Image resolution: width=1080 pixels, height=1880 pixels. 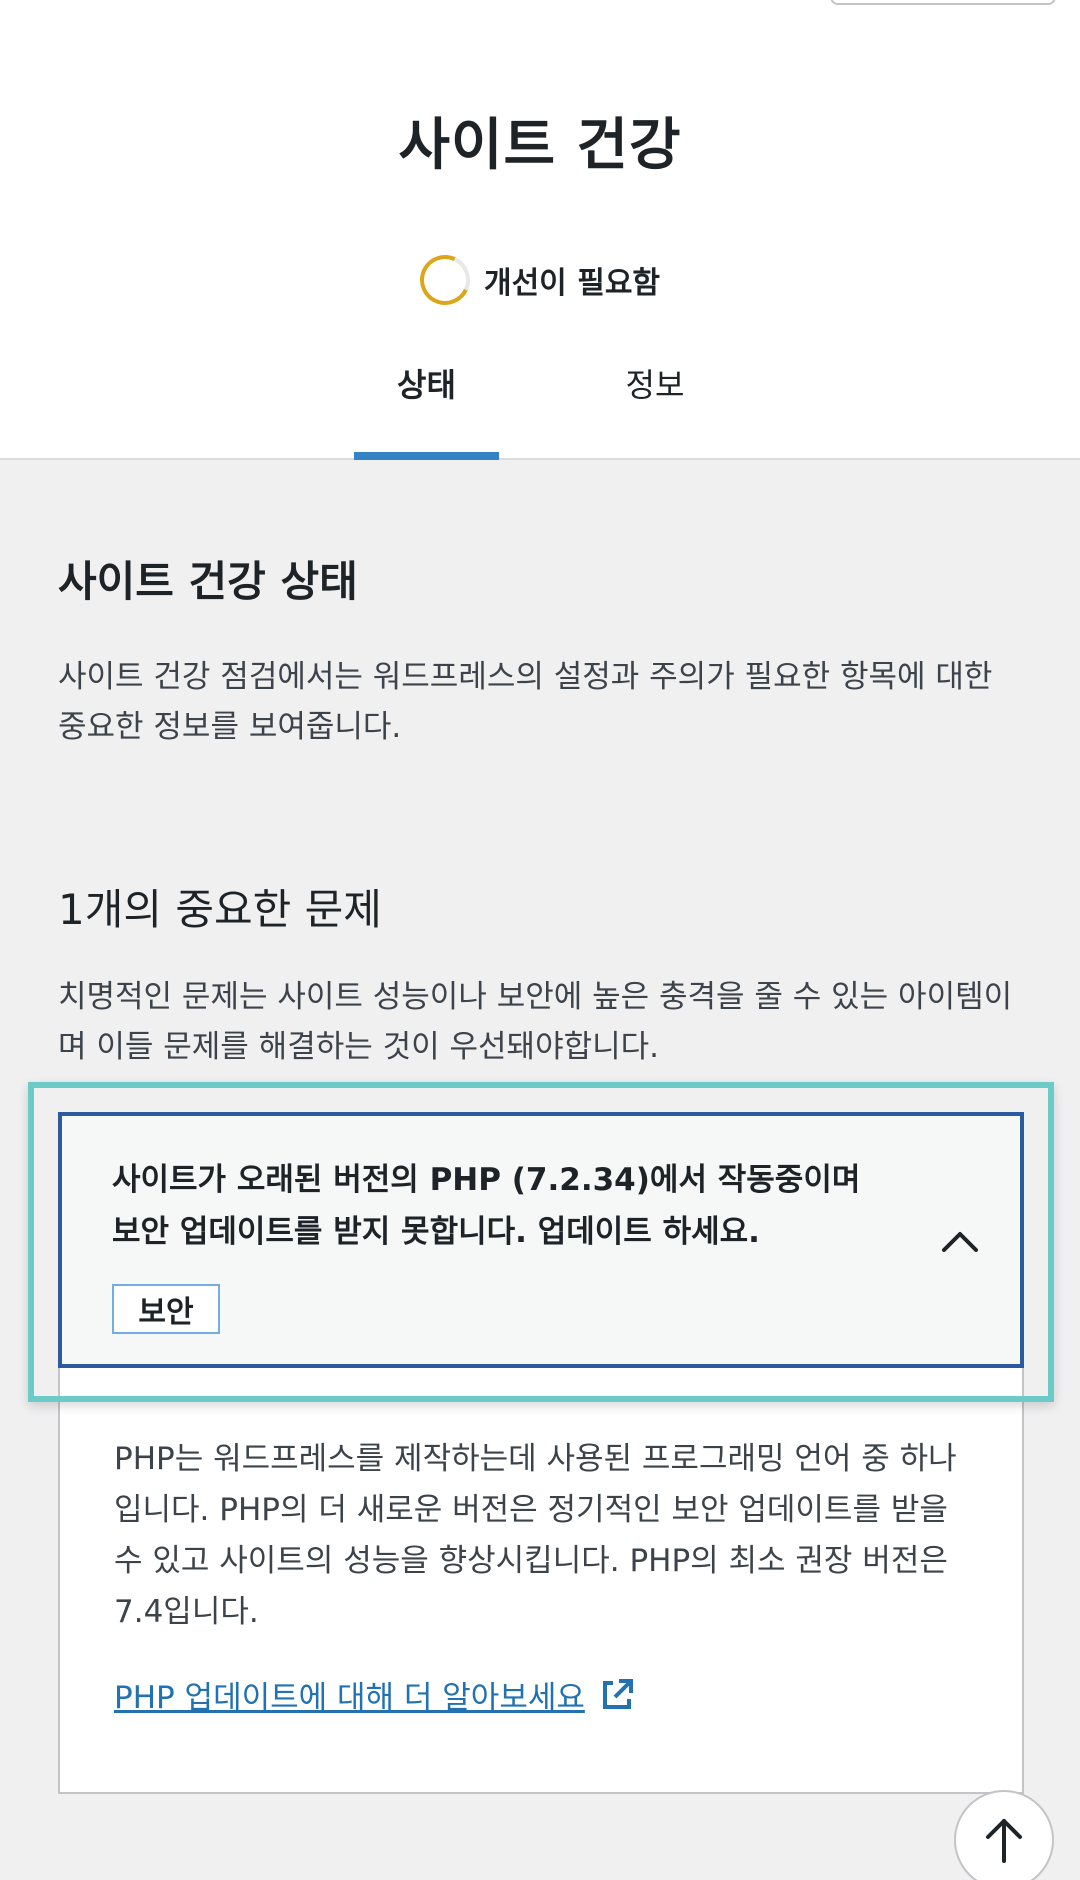 I want to click on page-title: 사이트 건강, so click(x=540, y=145).